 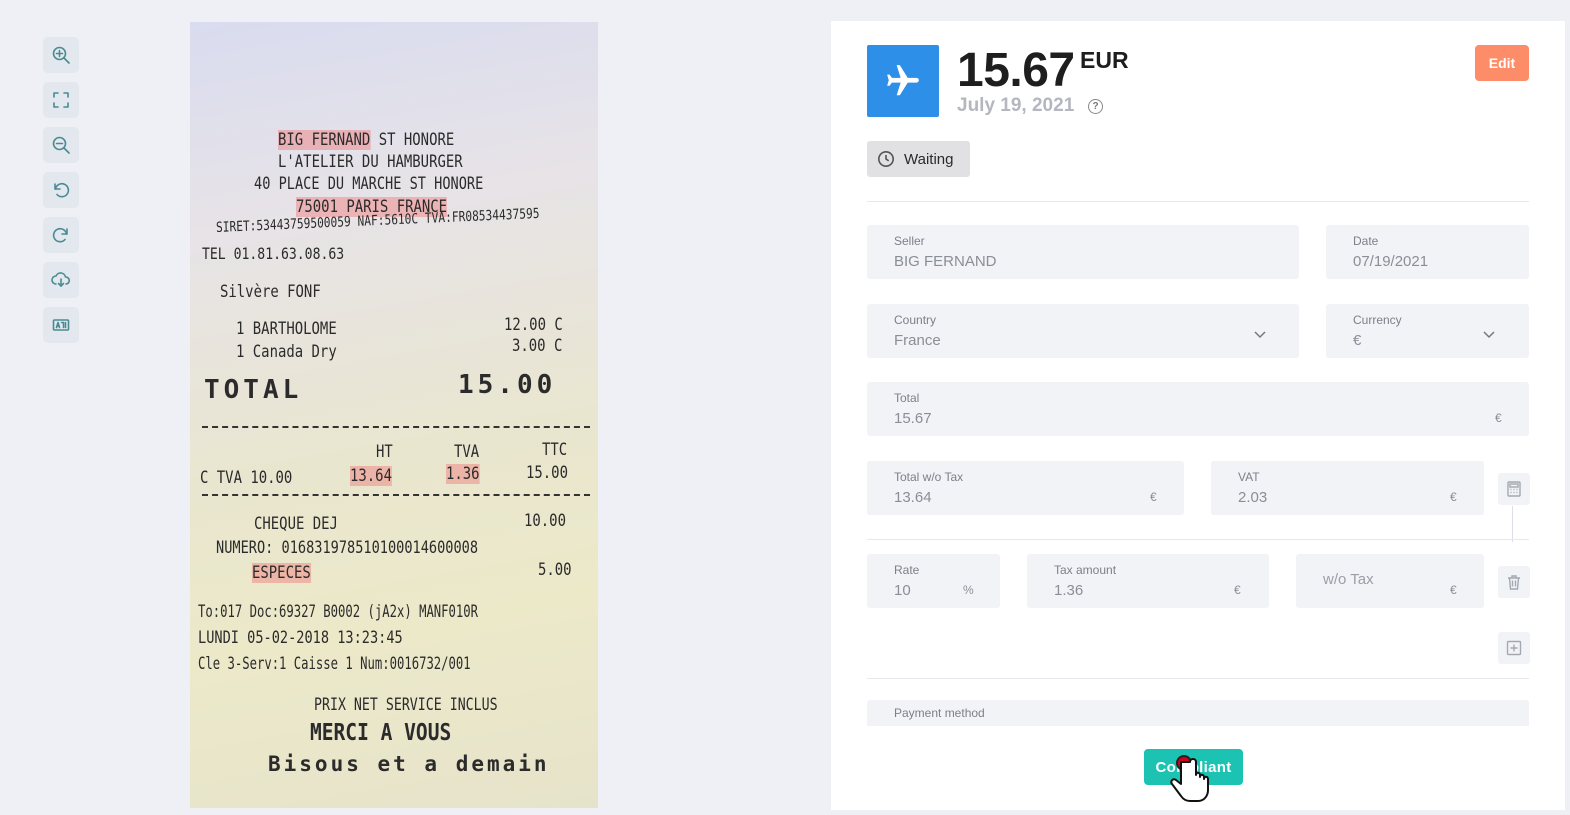 What do you see at coordinates (300, 638) in the screenshot?
I see `receipt-line: LUNDI 05-02-2018 13:23:45` at bounding box center [300, 638].